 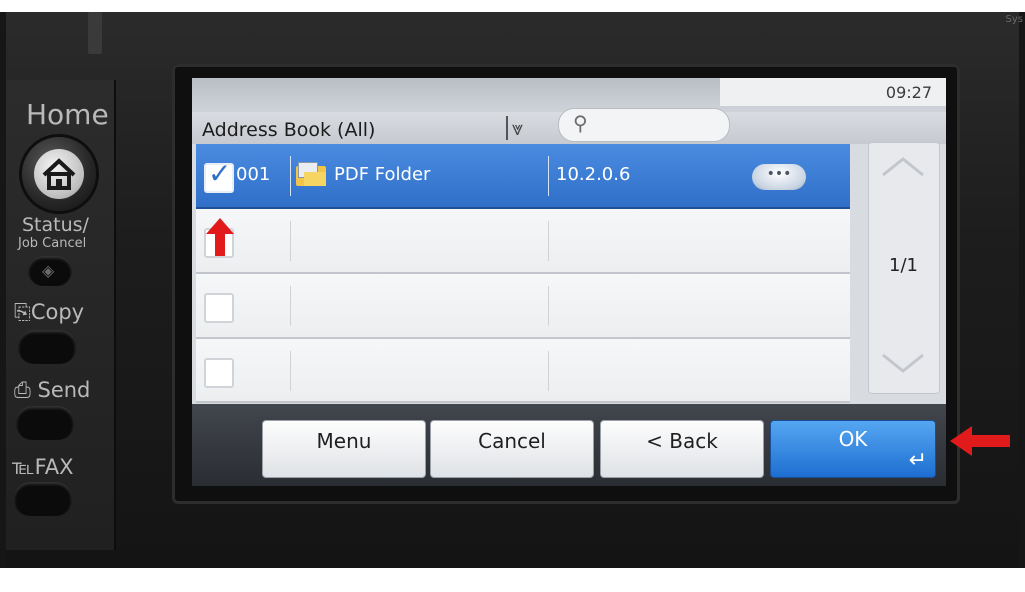 What do you see at coordinates (1014, 19) in the screenshot?
I see `corner-mark: Sys` at bounding box center [1014, 19].